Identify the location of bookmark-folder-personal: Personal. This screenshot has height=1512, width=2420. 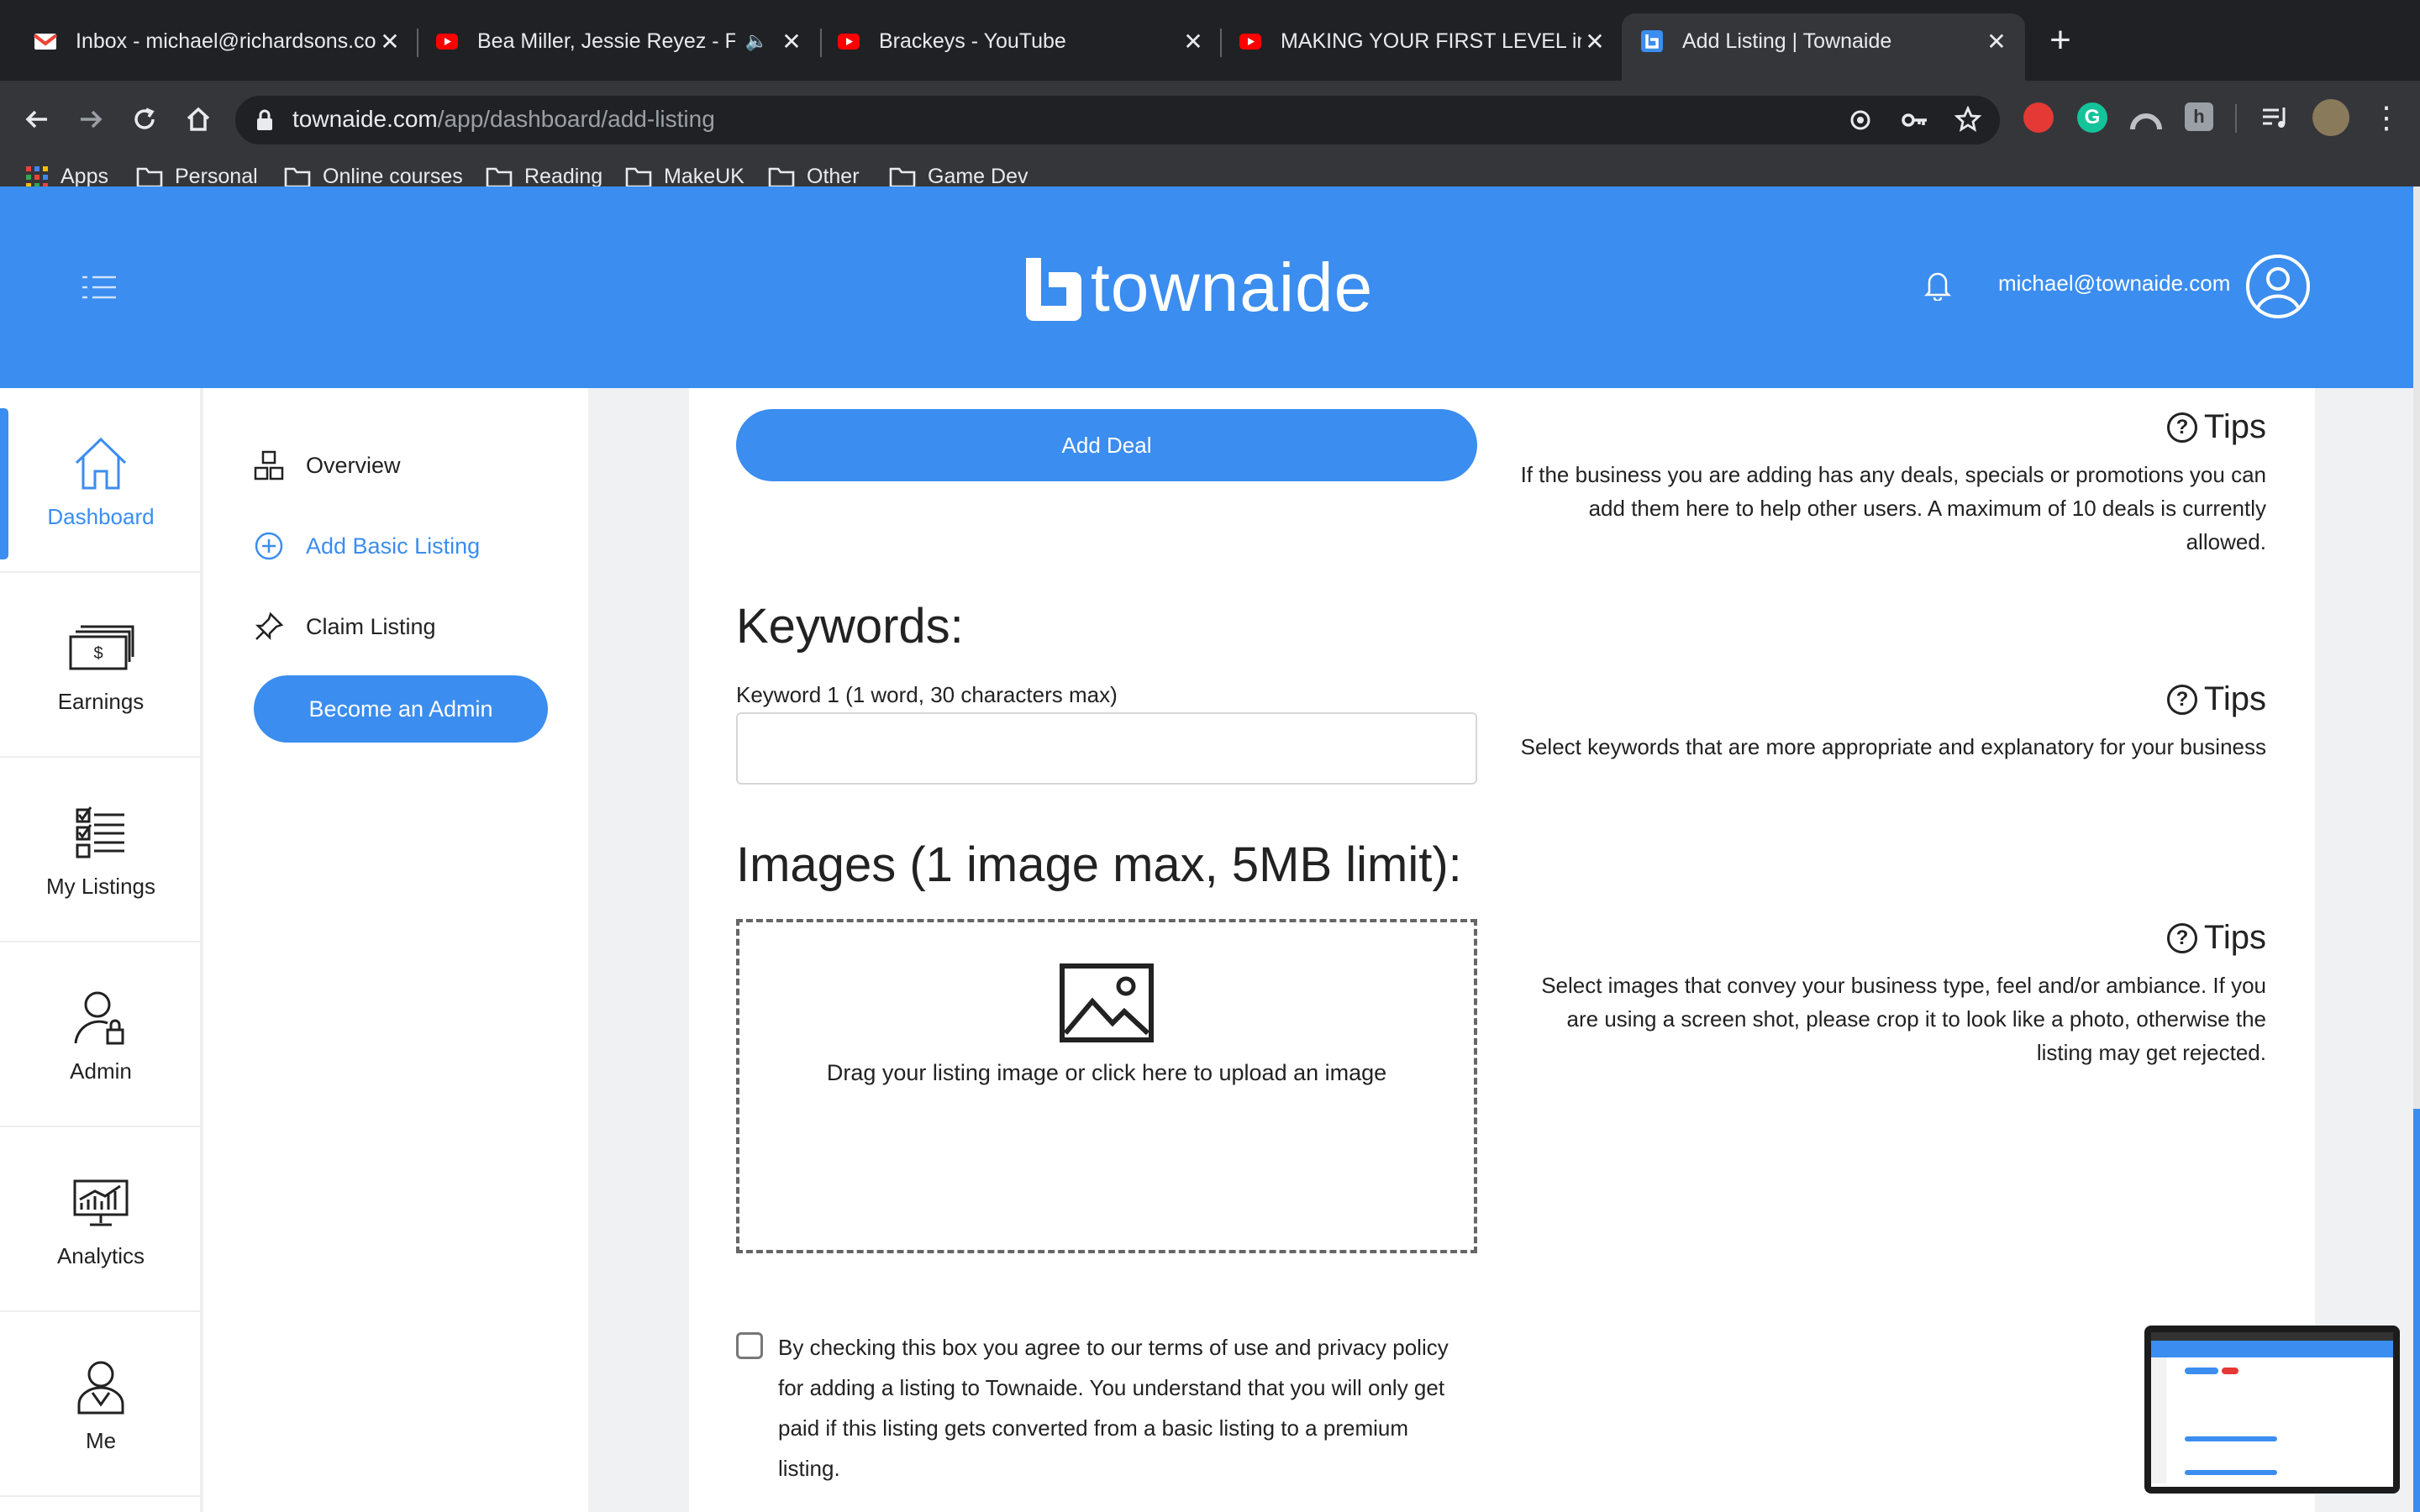
(197, 177).